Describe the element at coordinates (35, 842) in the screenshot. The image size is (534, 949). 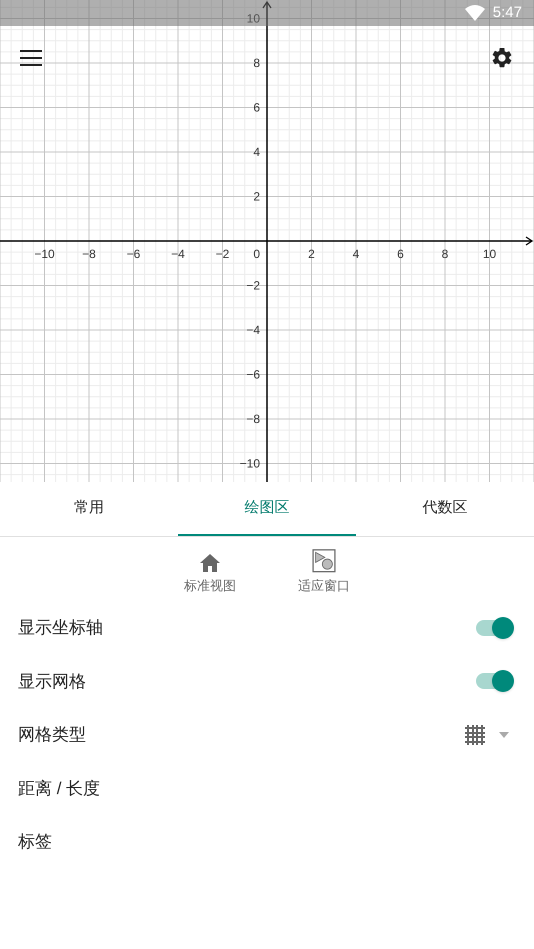
I see `setting-label: 标签` at that location.